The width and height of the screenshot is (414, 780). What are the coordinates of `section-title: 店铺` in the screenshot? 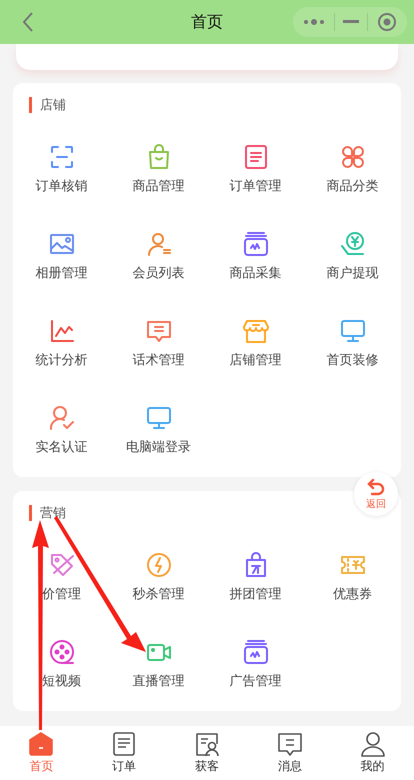 It's located at (53, 105).